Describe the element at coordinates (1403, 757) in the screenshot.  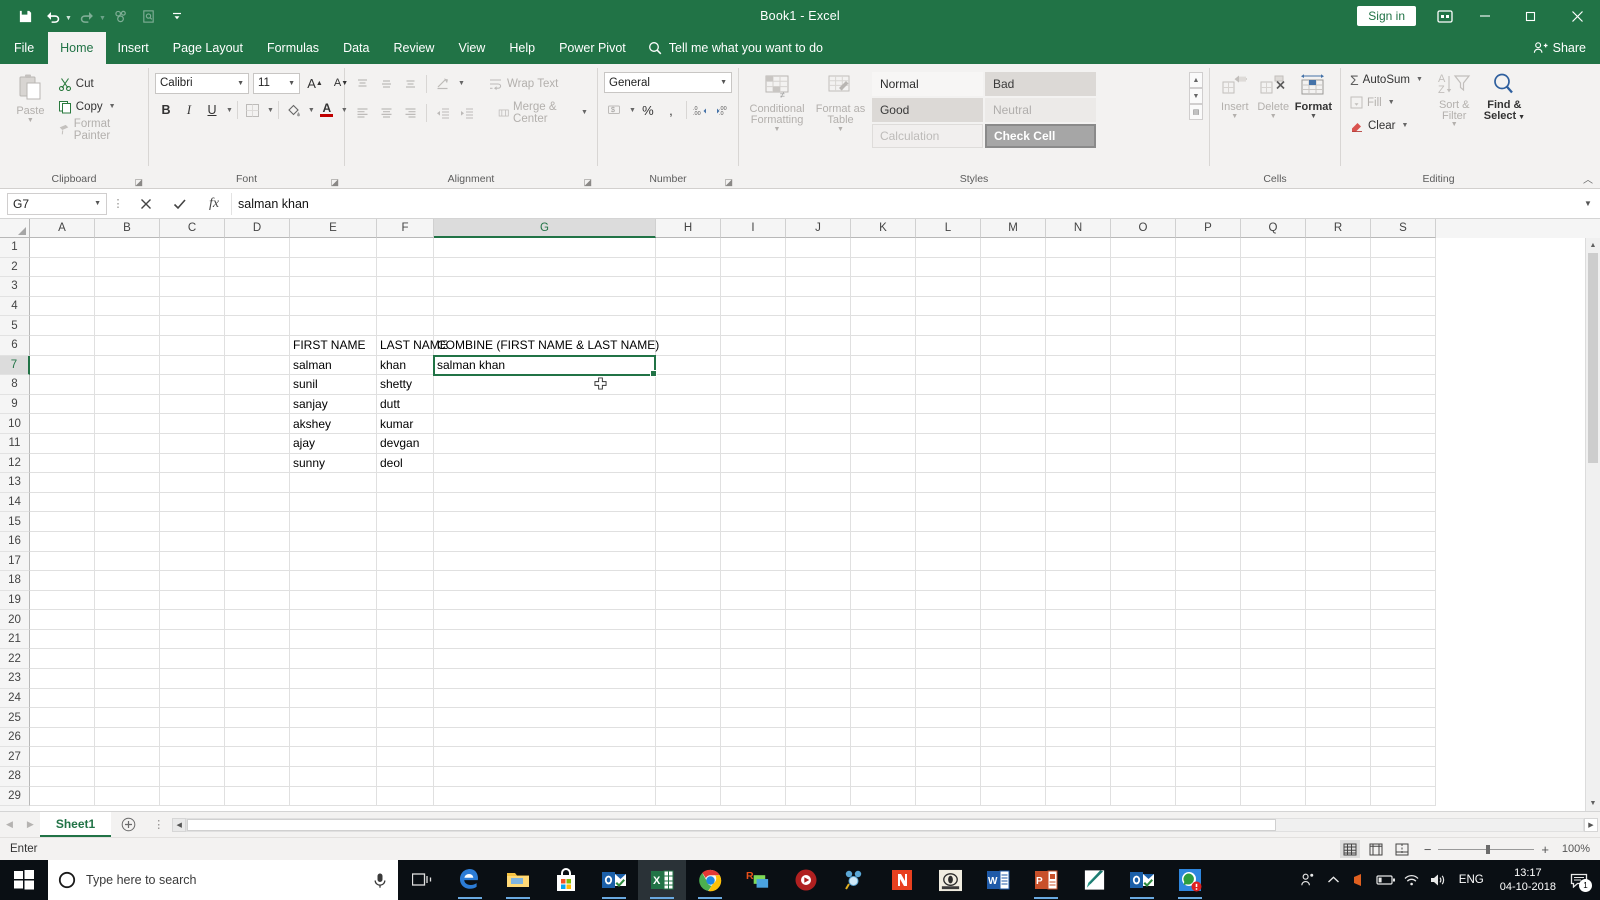
I see `cell-S27` at that location.